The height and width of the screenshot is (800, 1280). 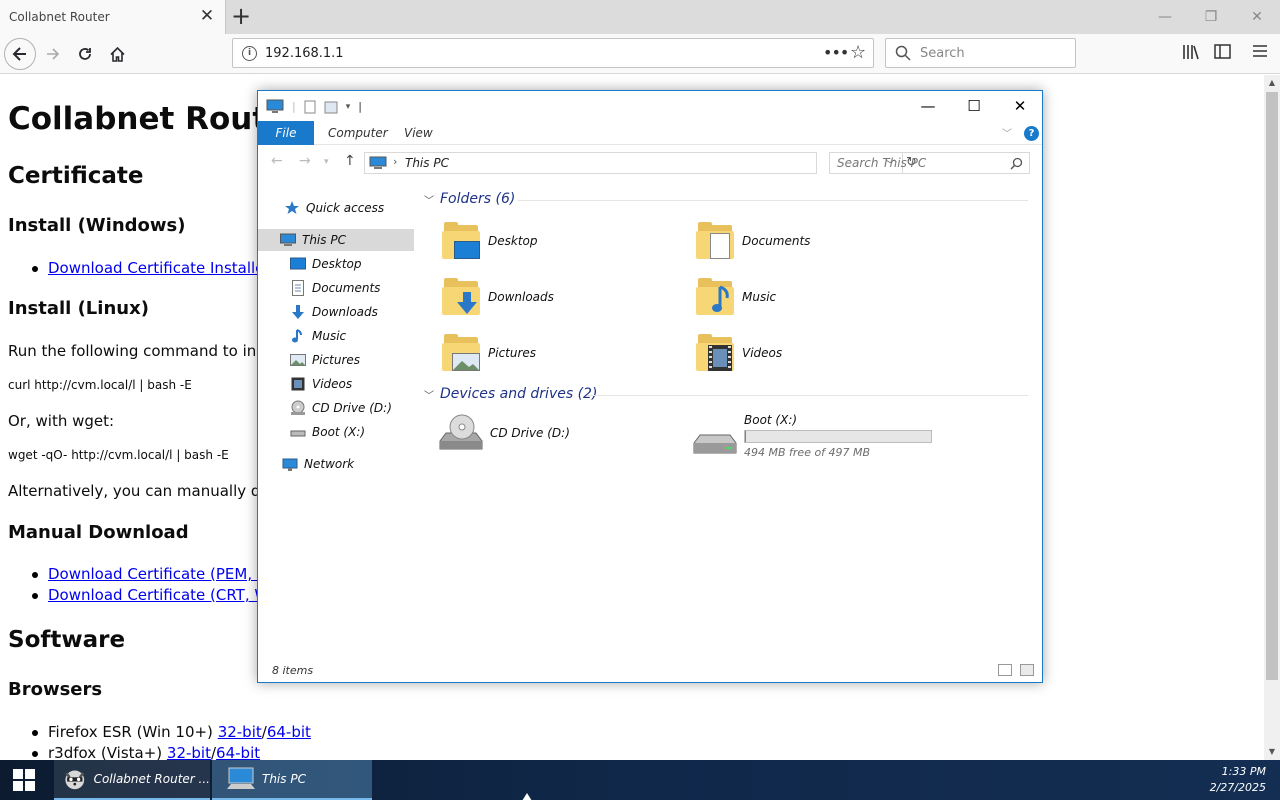 What do you see at coordinates (240, 732) in the screenshot?
I see `firefox-32bit-link: 32-bit` at bounding box center [240, 732].